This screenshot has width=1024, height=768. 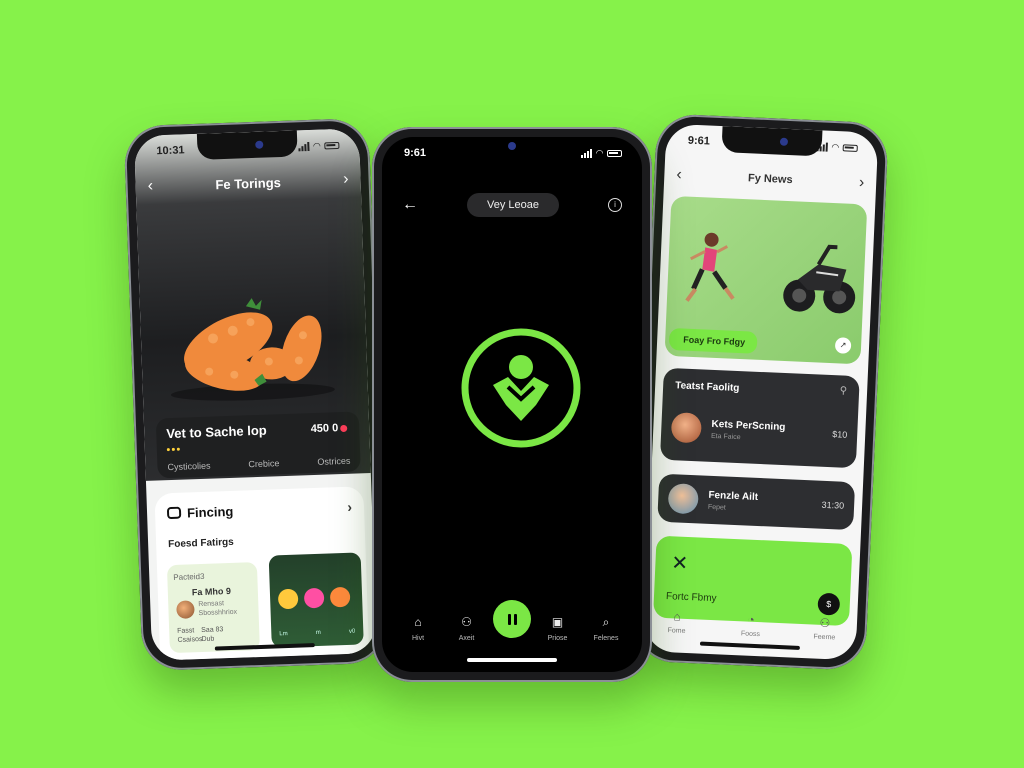 I want to click on tile-desc: Rensast Sbosshhriox, so click(x=218, y=609).